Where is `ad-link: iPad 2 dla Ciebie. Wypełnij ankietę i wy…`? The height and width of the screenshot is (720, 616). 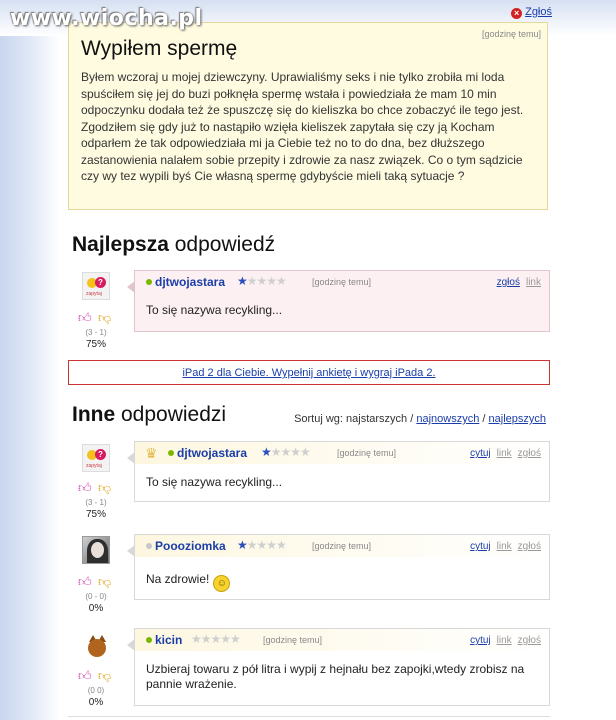 ad-link: iPad 2 dla Ciebie. Wypełnij ankietę i wy… is located at coordinates (308, 373).